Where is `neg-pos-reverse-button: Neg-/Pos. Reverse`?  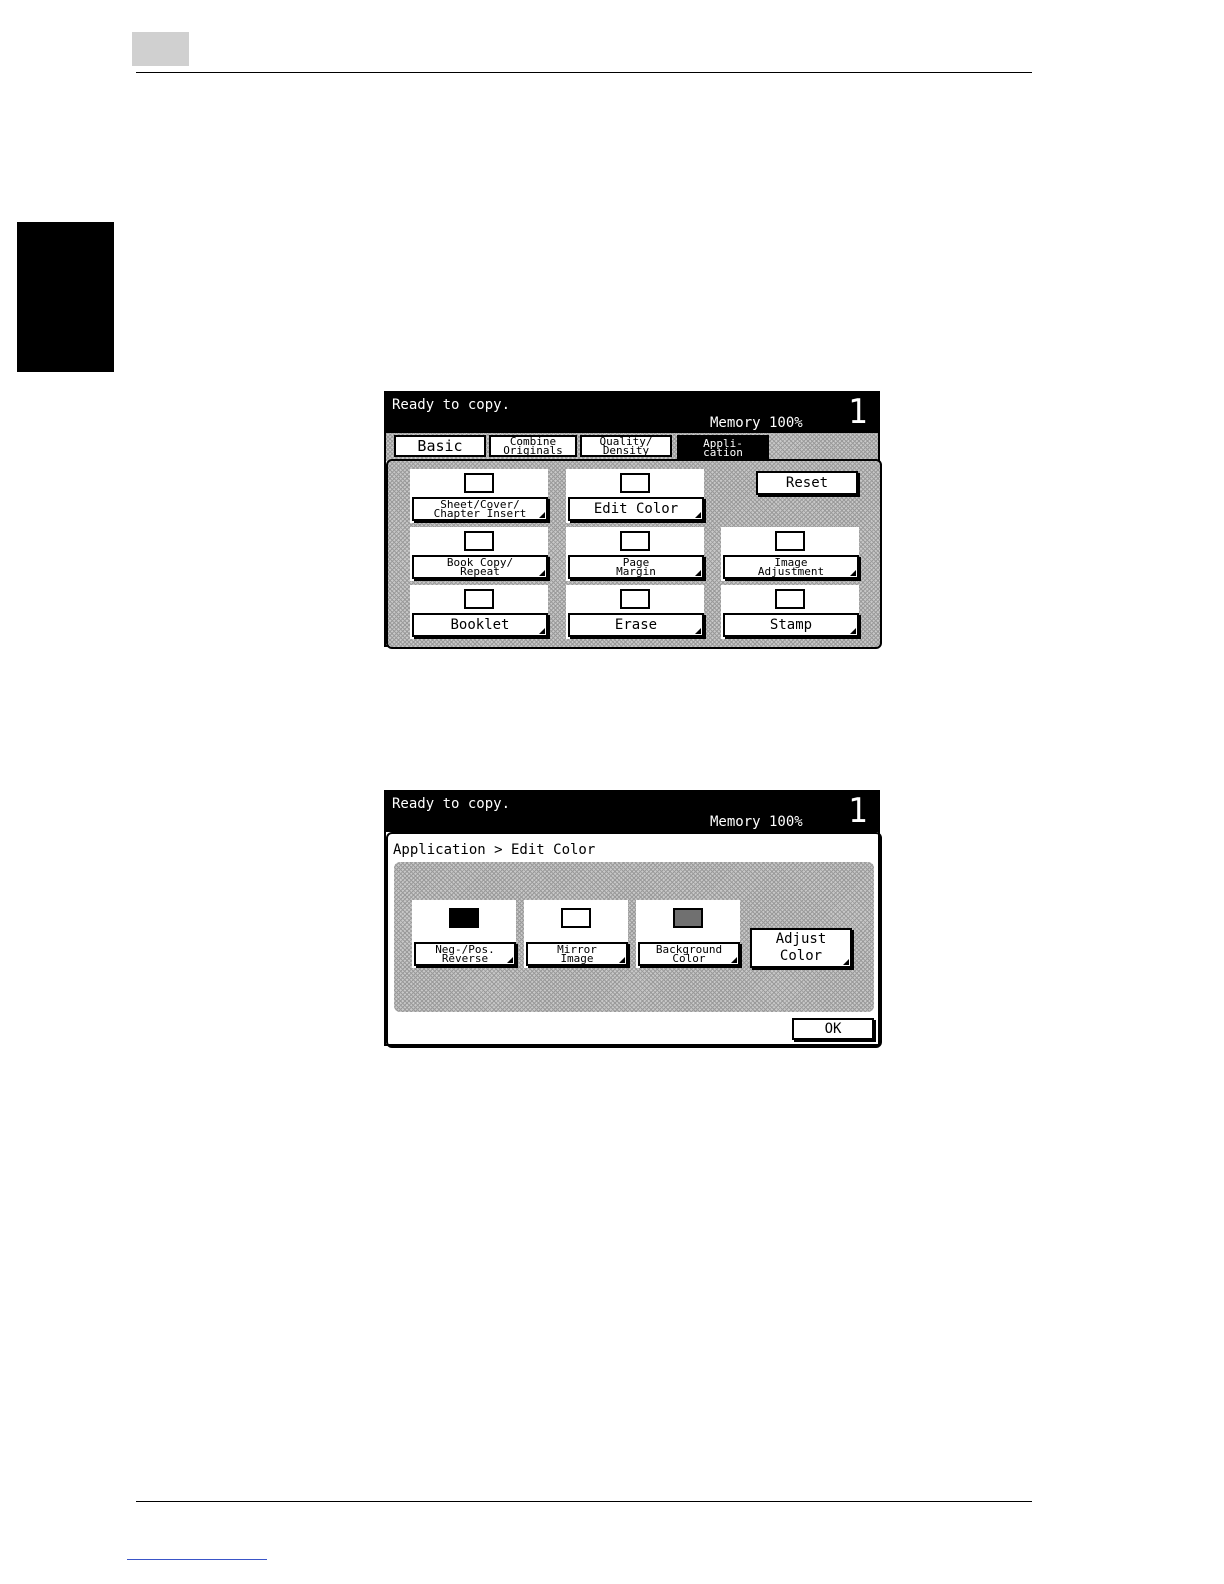 neg-pos-reverse-button: Neg-/Pos. Reverse is located at coordinates (465, 954).